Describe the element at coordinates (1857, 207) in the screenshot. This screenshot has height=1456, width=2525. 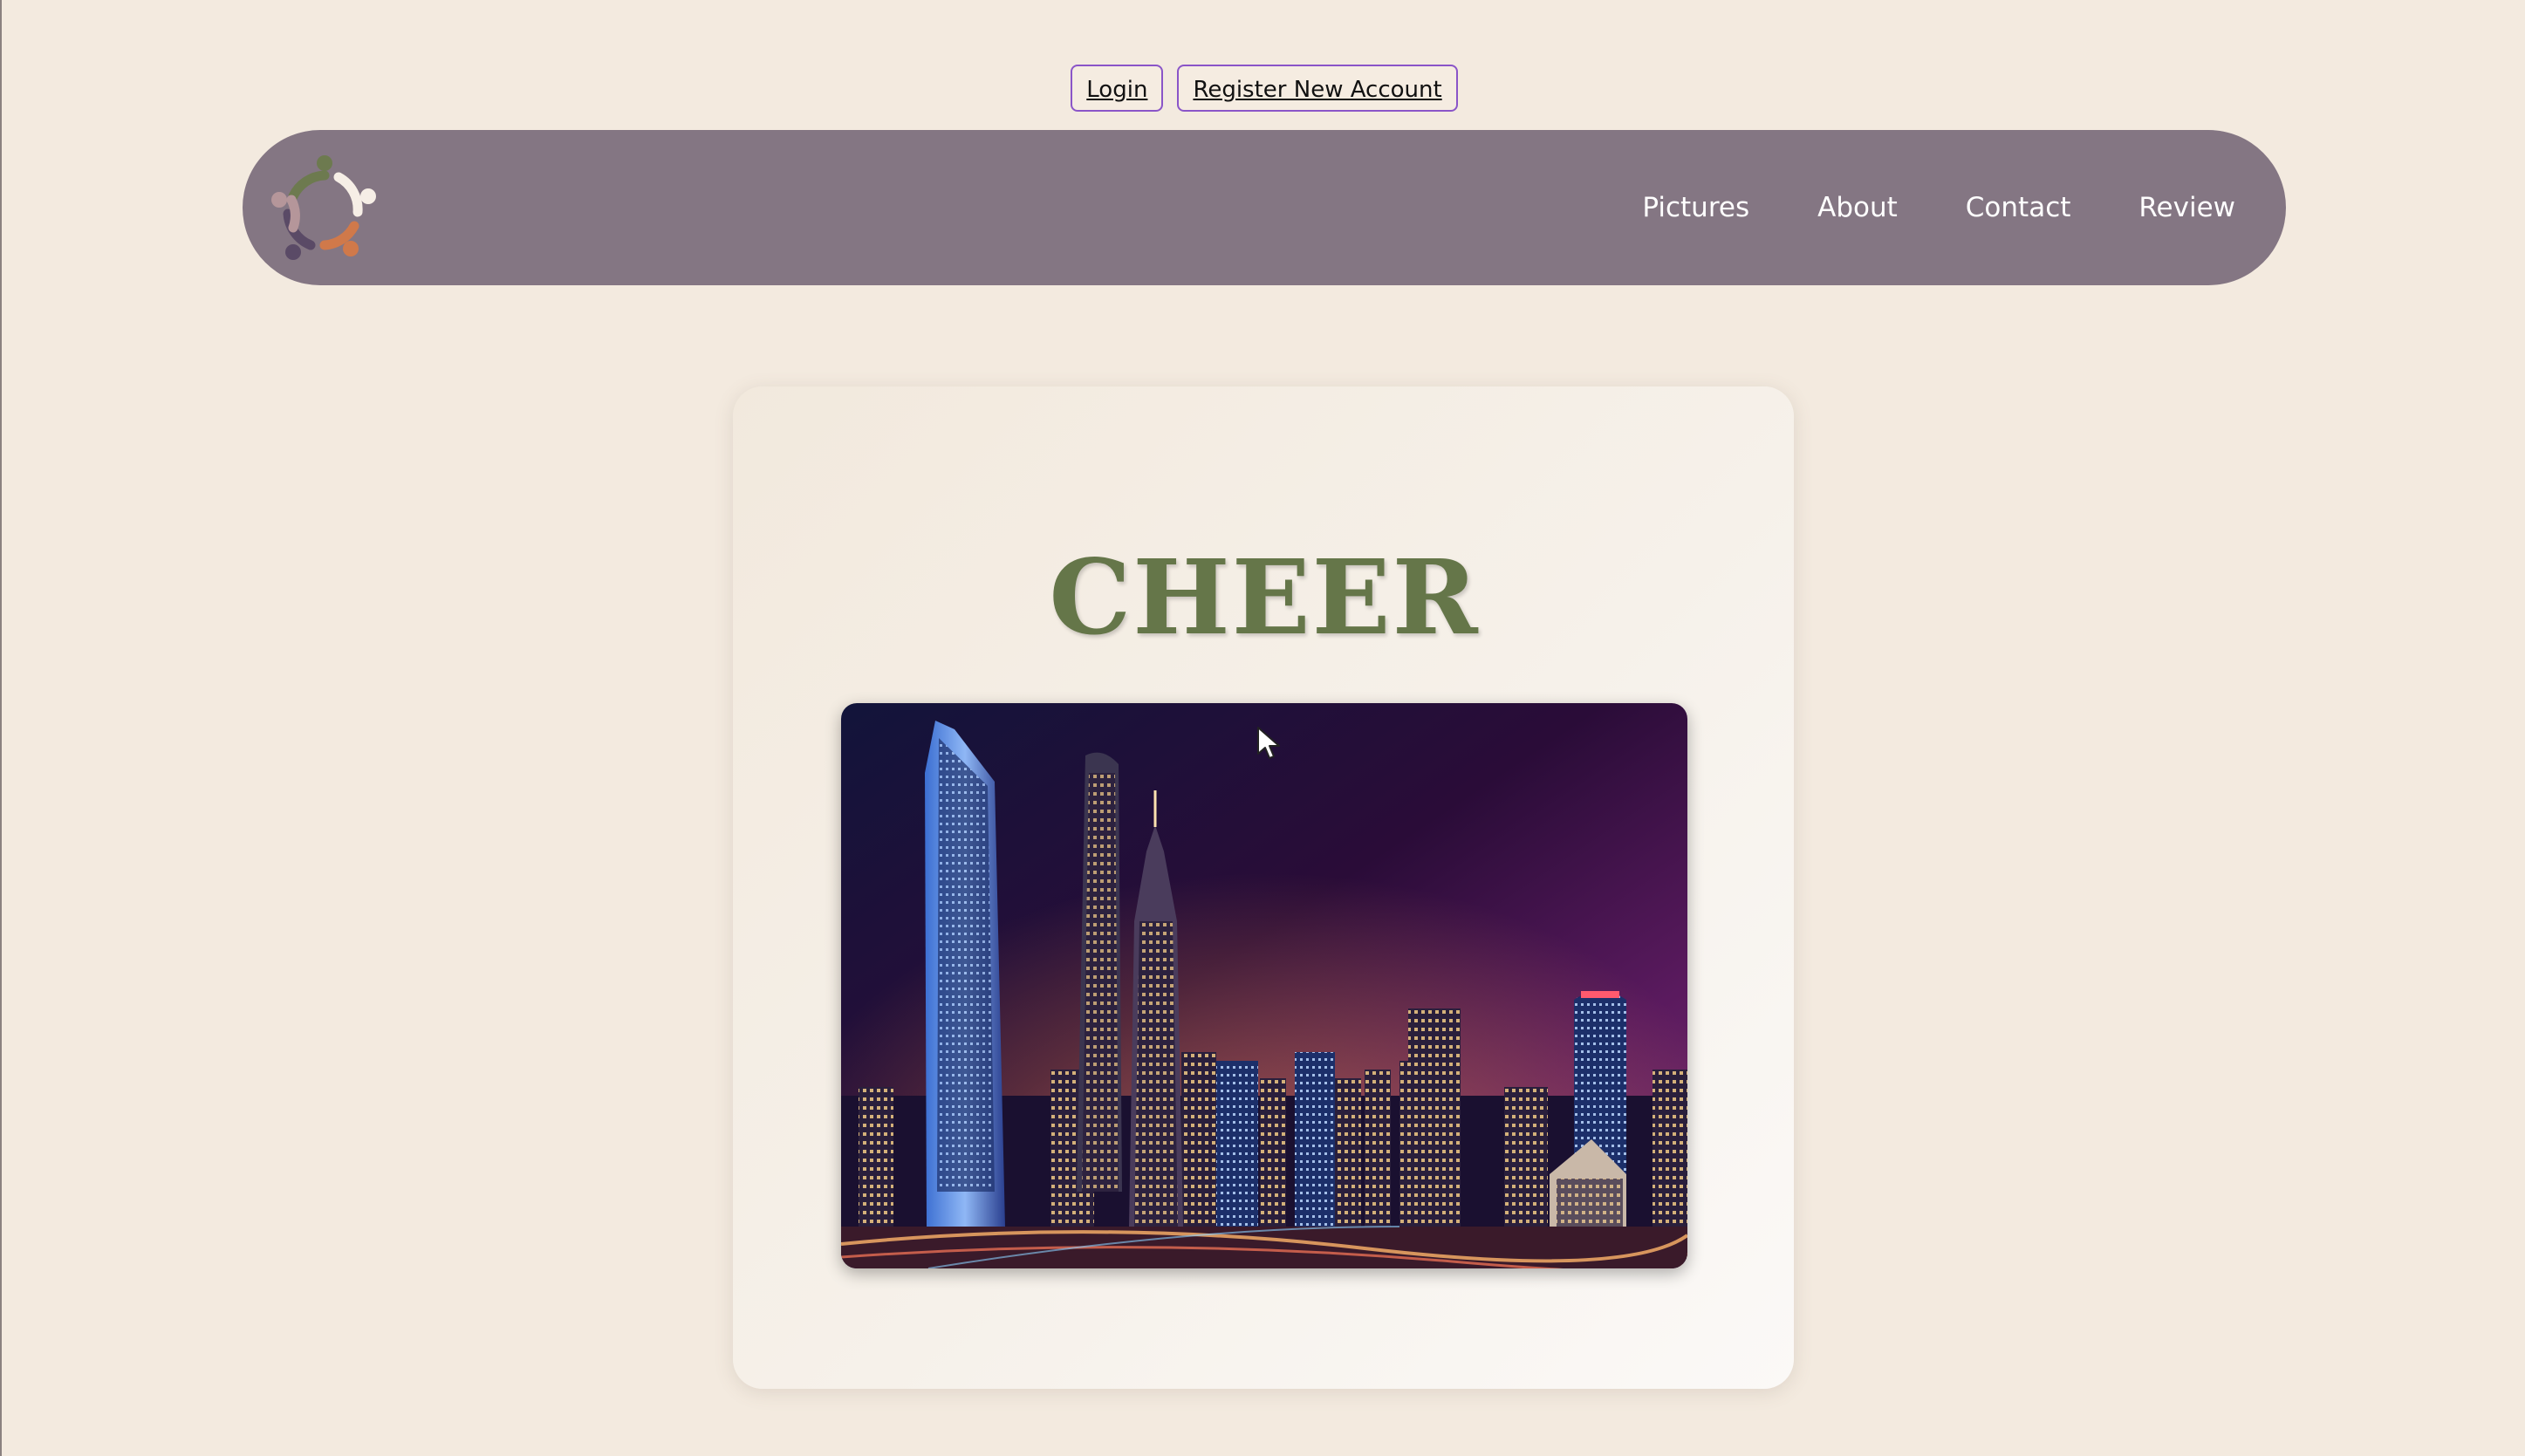
I see `nav-link-about: About` at that location.